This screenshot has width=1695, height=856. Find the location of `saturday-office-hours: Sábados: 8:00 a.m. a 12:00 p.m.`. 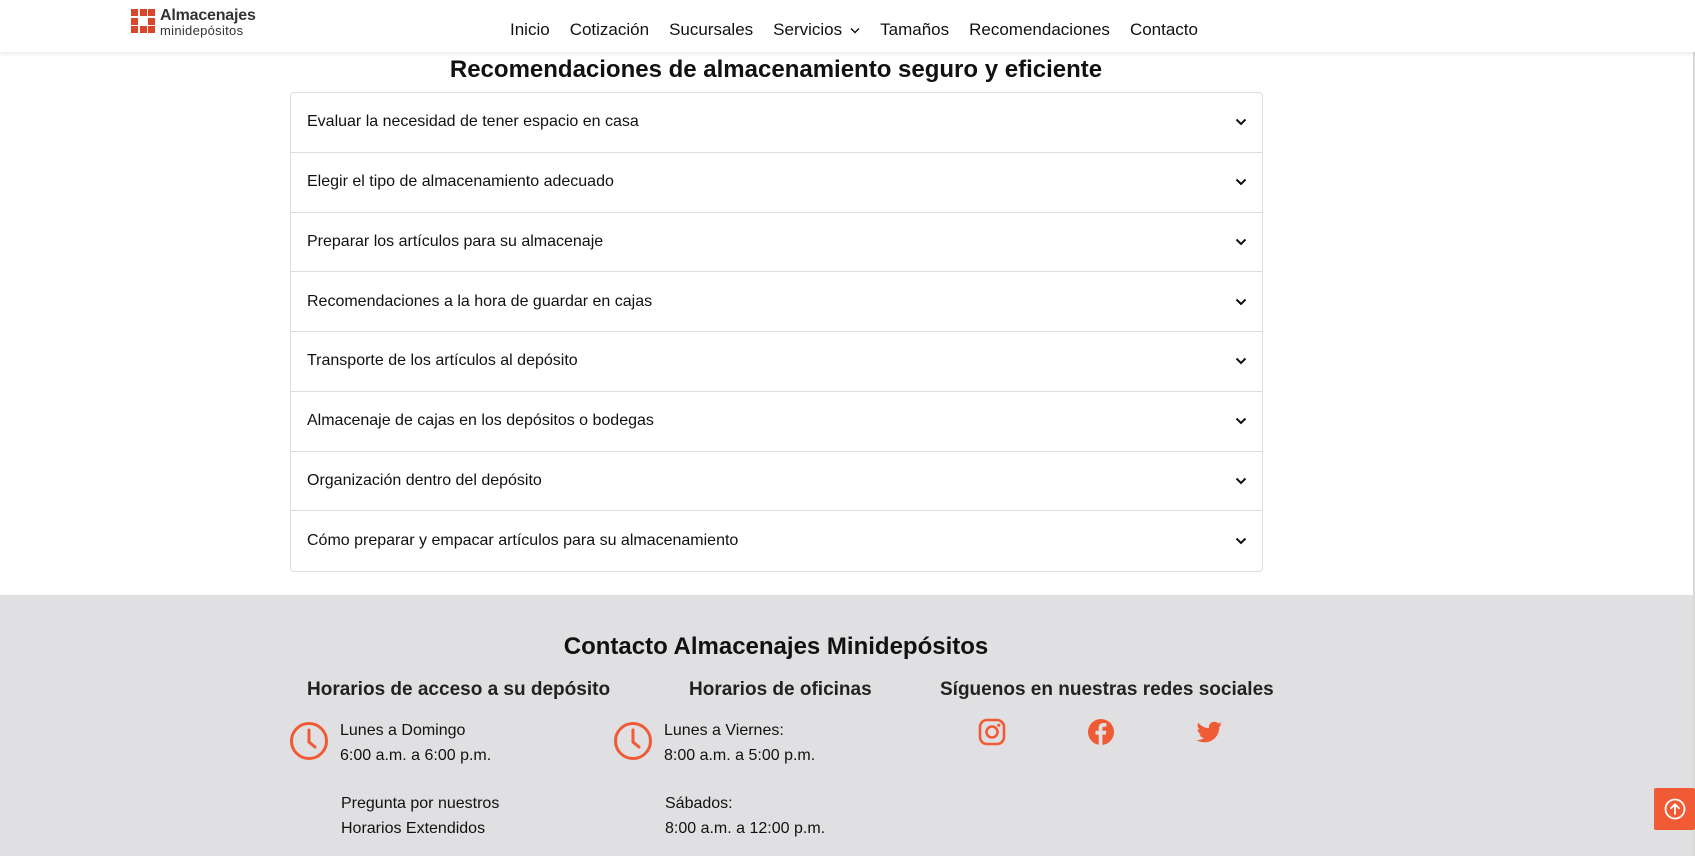

saturday-office-hours: Sábados: 8:00 a.m. a 12:00 p.m. is located at coordinates (745, 816).